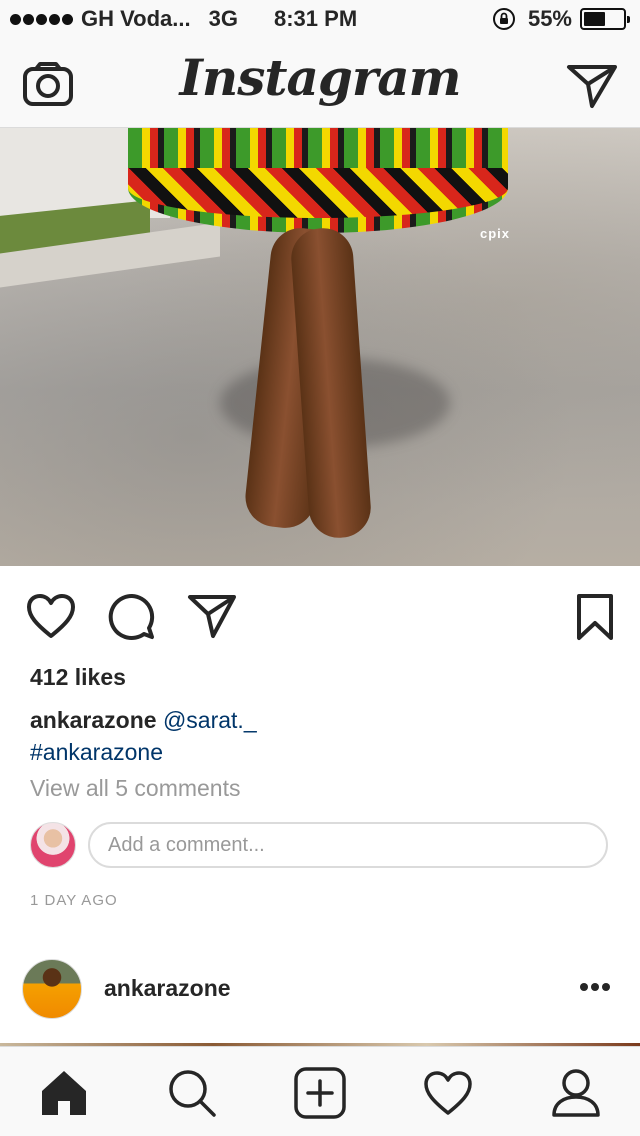 Image resolution: width=640 pixels, height=1136 pixels. What do you see at coordinates (549, 18) in the screenshot?
I see `battery-percent: 55%` at bounding box center [549, 18].